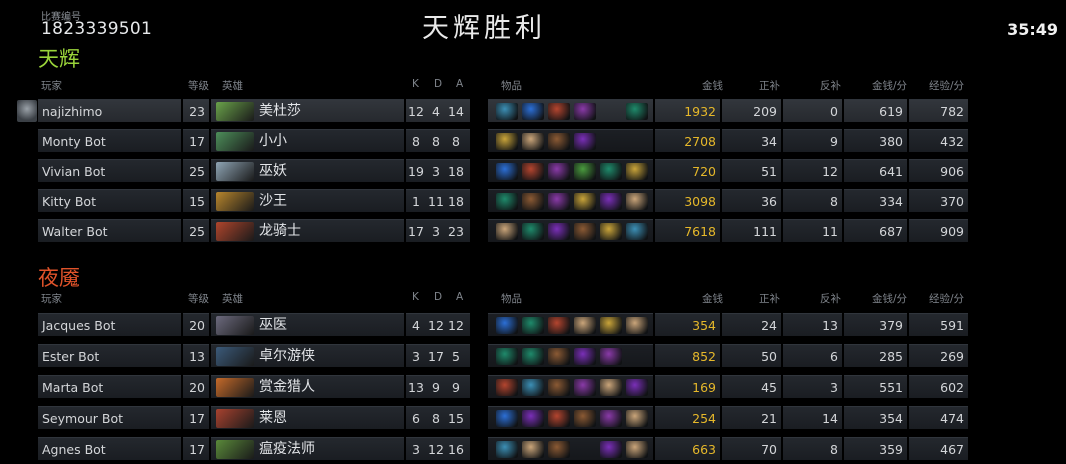  Describe the element at coordinates (751, 324) in the screenshot. I see `last-hits: 24` at that location.